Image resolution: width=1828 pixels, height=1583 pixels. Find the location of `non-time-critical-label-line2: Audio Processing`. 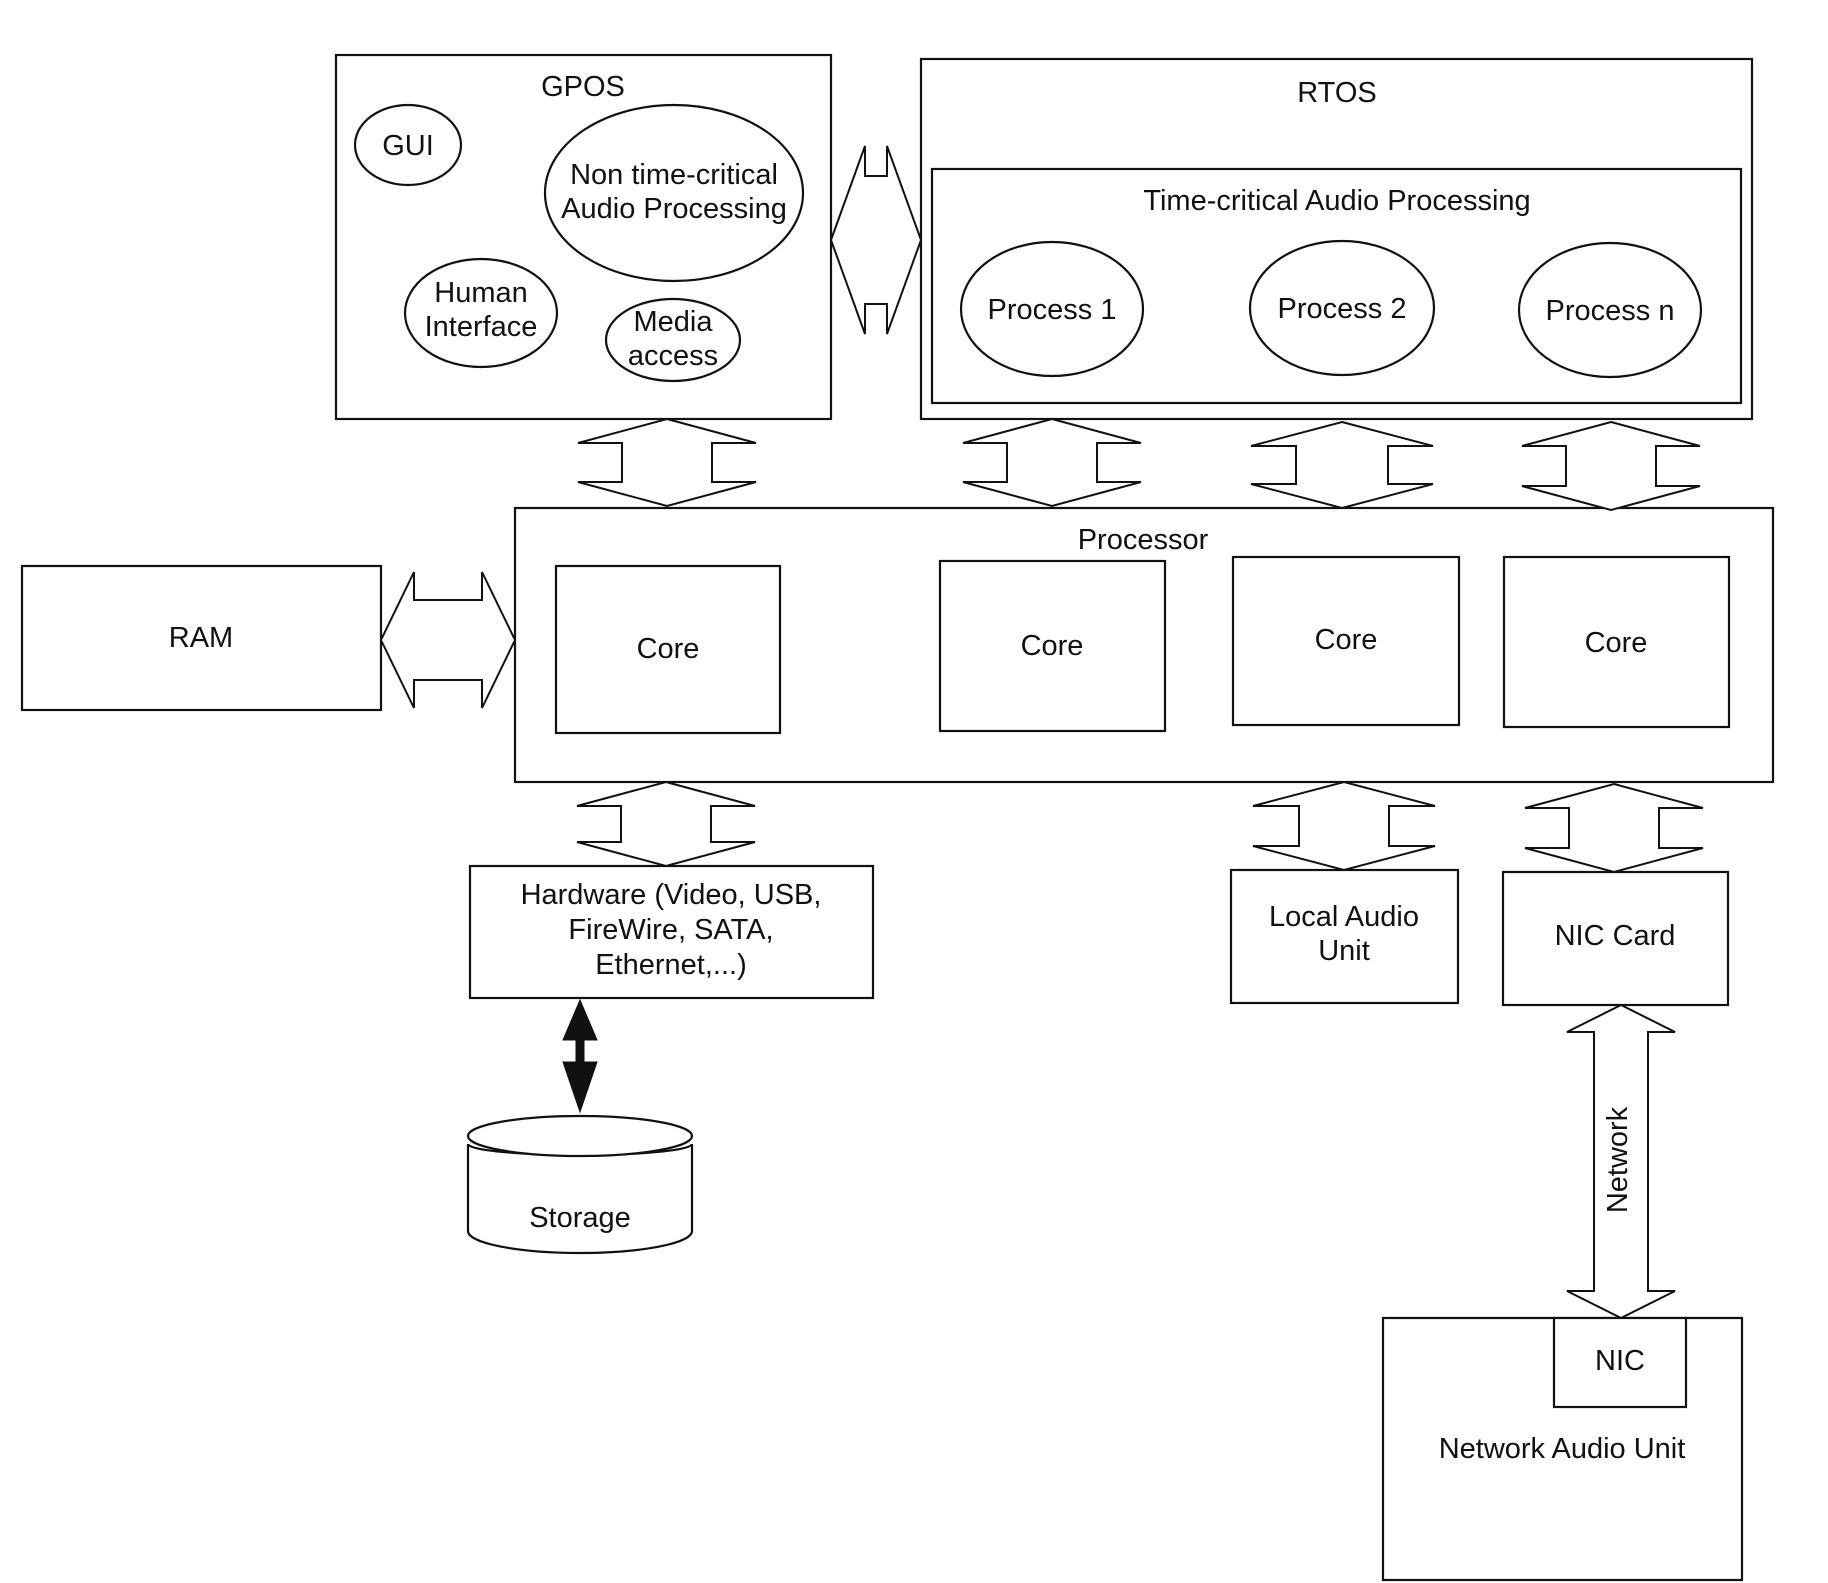

non-time-critical-label-line2: Audio Processing is located at coordinates (674, 209).